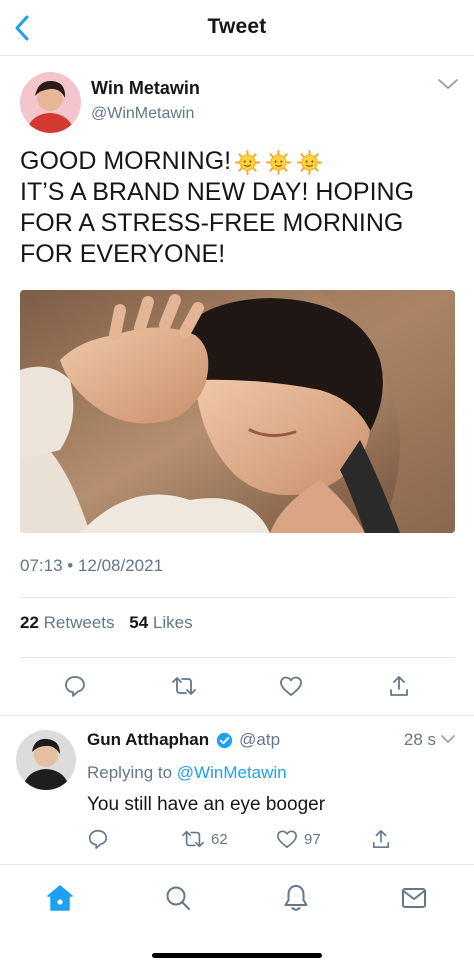  I want to click on tweet-line-1: GOOD MORNING!, so click(240, 161).